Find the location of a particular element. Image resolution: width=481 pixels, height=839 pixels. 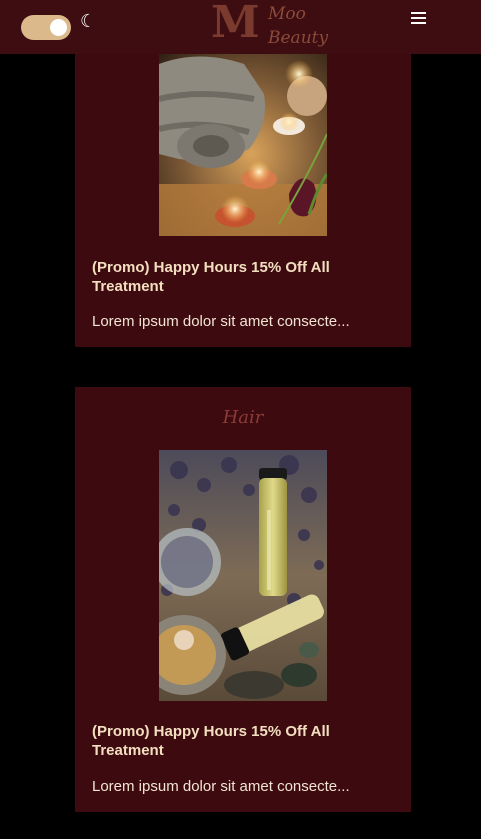

site-header: ☾ M Moo Beauty is located at coordinates (240, 27).